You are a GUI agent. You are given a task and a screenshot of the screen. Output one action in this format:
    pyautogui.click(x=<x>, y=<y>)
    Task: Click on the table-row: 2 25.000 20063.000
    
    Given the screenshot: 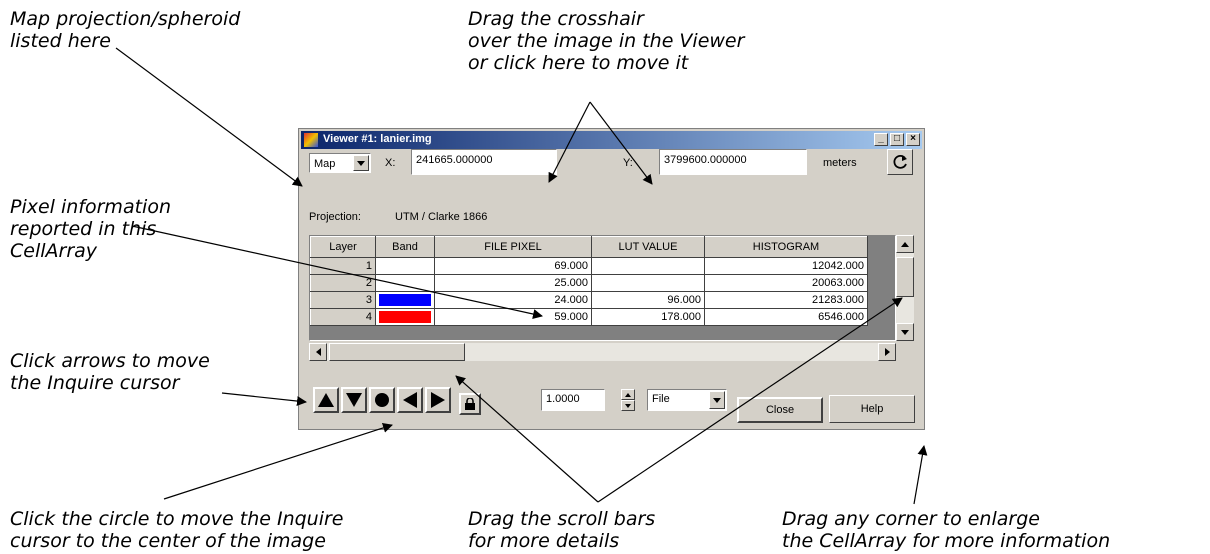 What is the action you would take?
    pyautogui.click(x=589, y=283)
    